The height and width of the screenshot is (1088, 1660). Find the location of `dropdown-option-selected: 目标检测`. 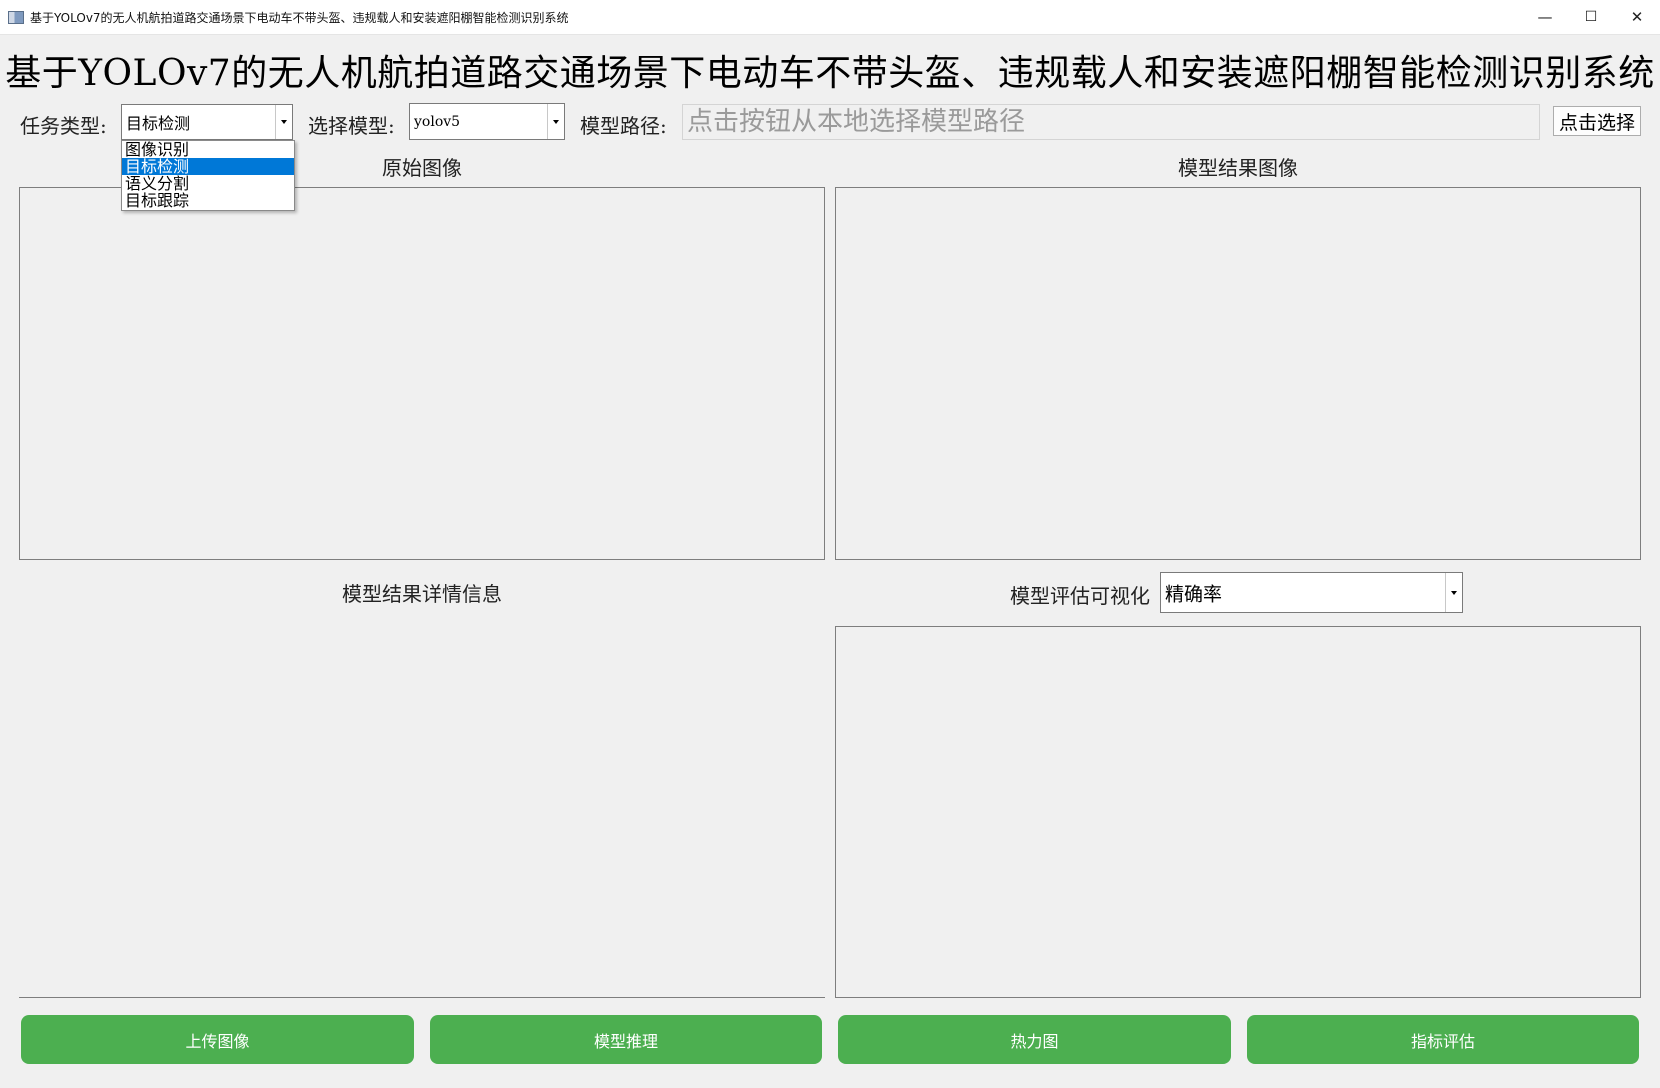

dropdown-option-selected: 目标检测 is located at coordinates (208, 166).